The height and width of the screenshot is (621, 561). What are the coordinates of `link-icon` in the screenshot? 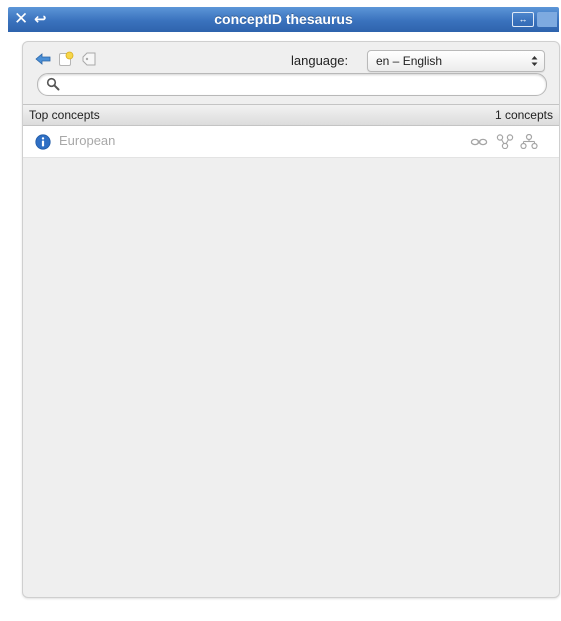 It's located at (479, 141).